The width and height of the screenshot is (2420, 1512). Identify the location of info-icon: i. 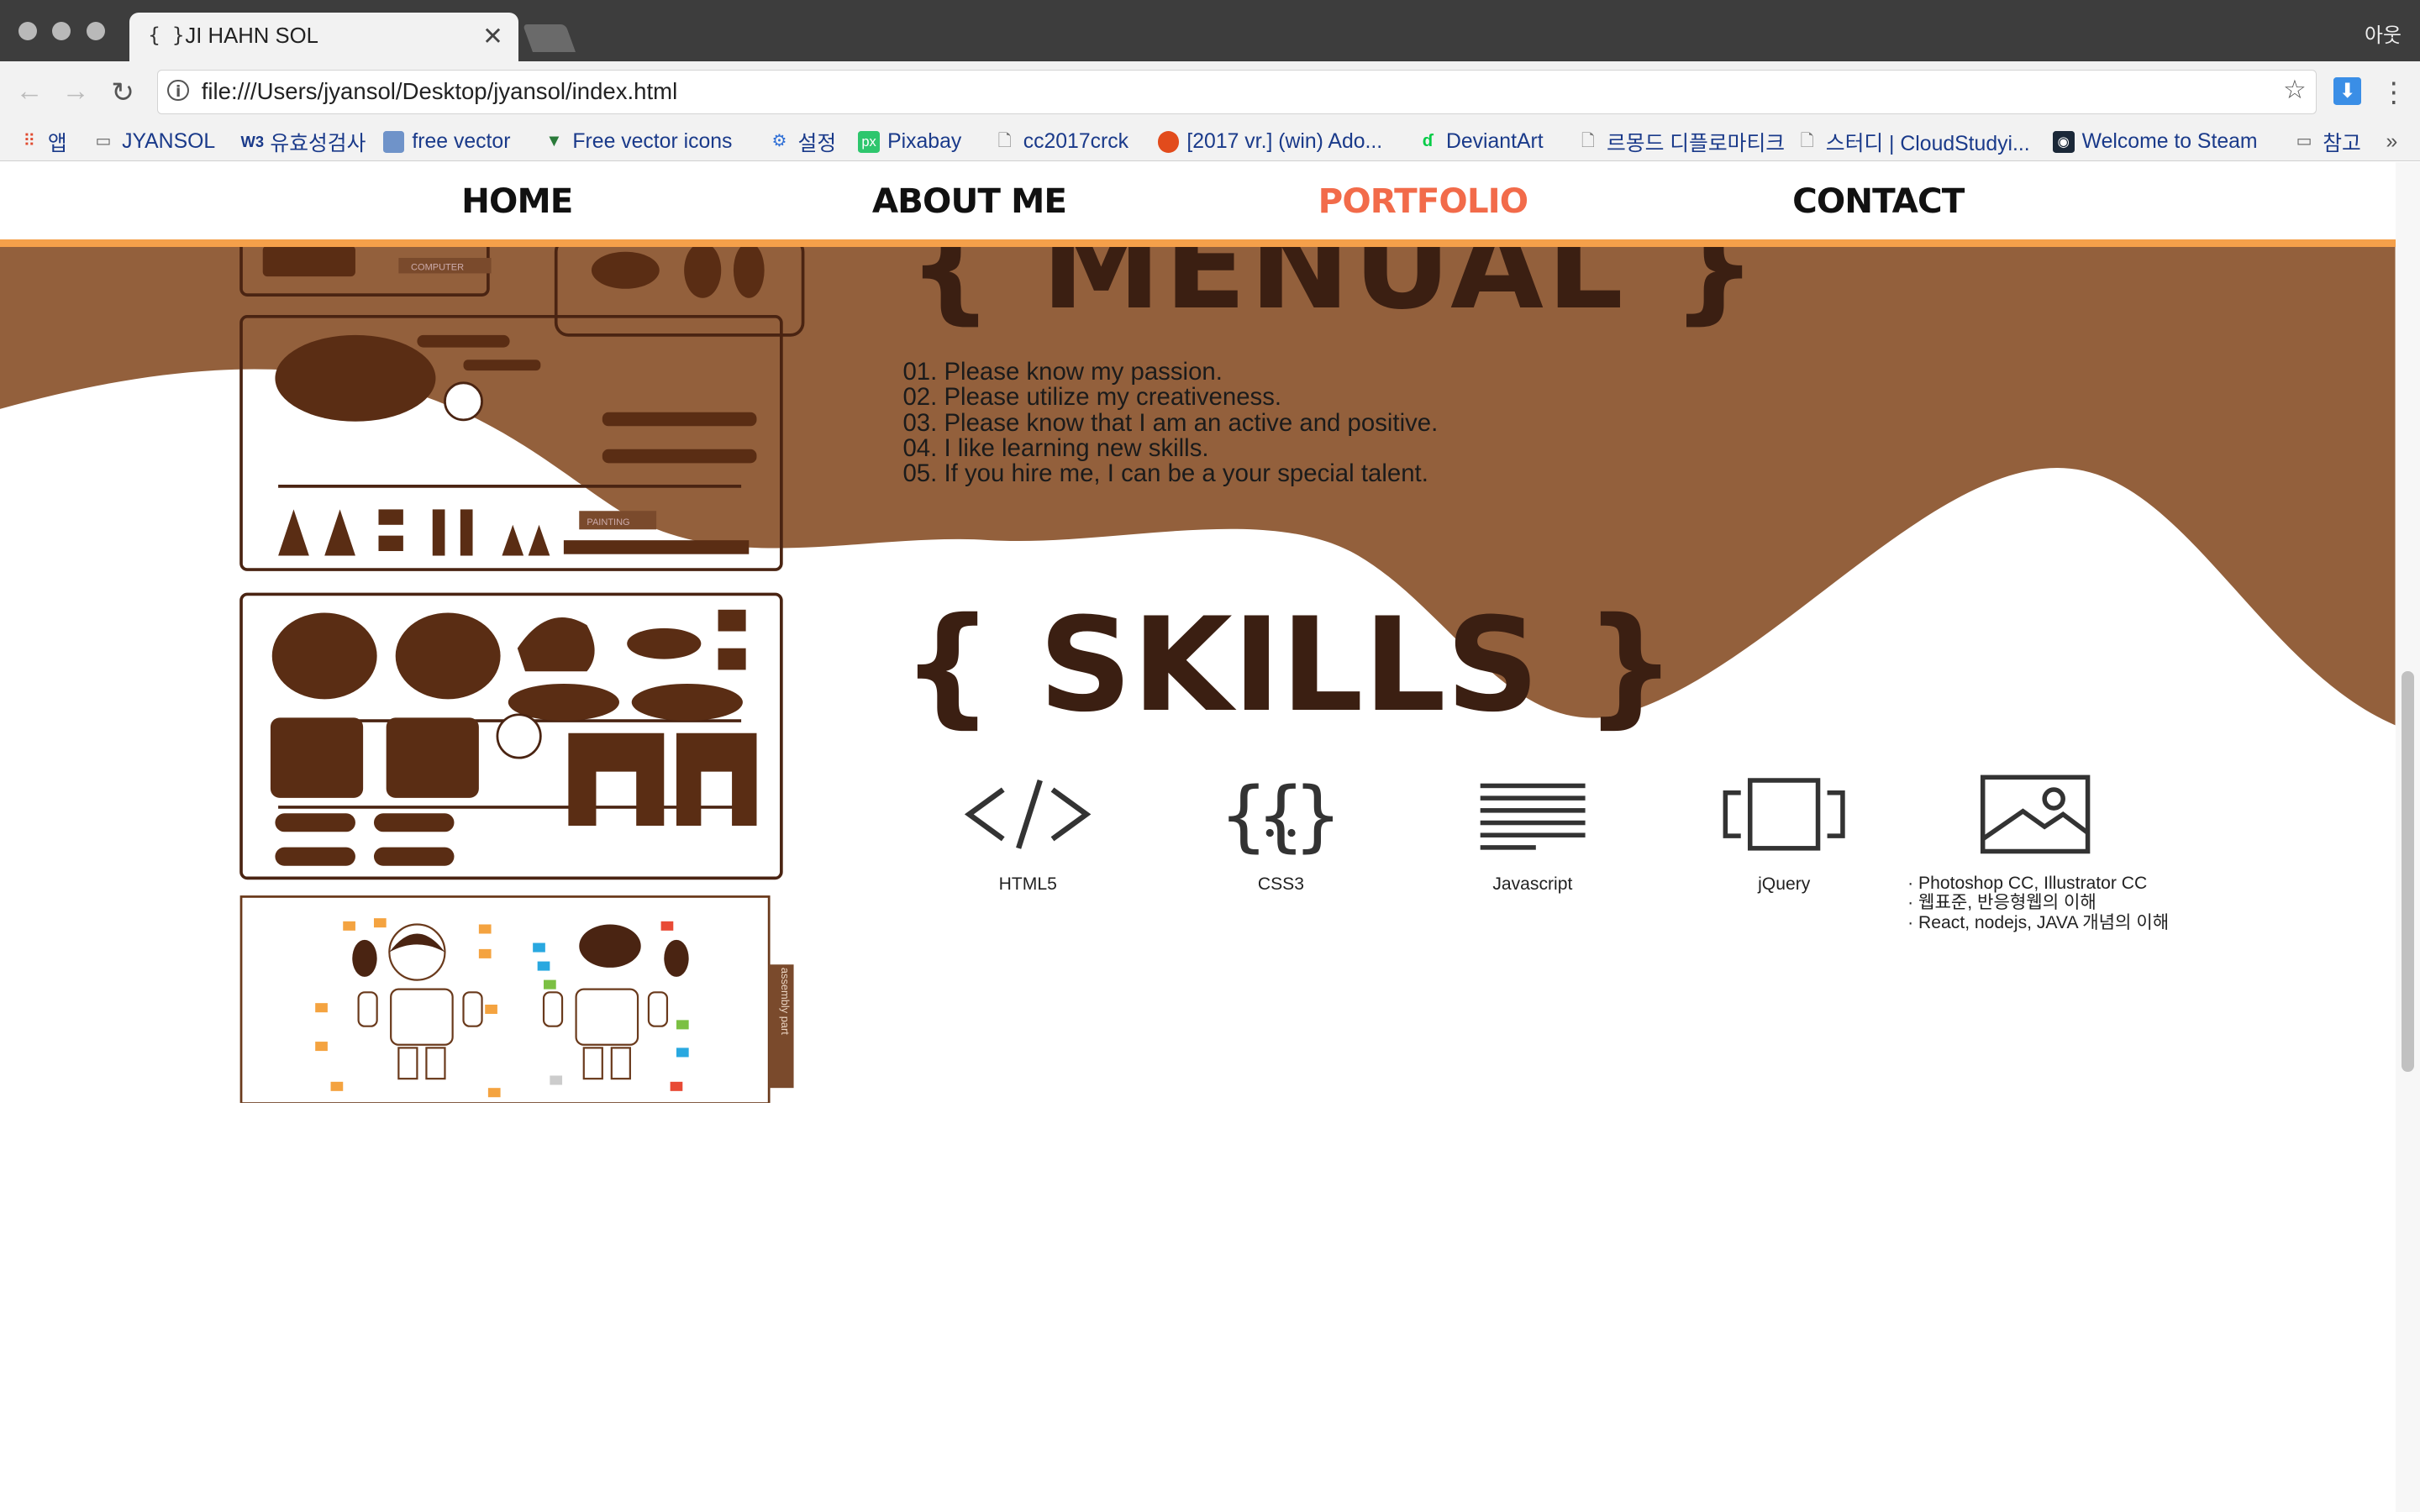
(178, 90).